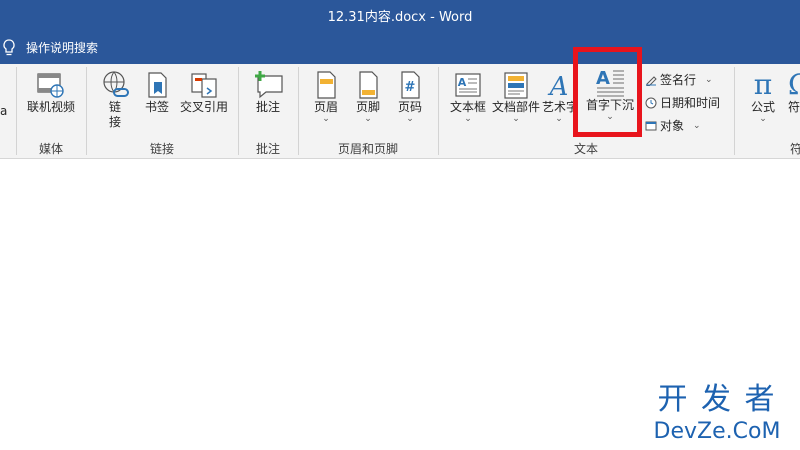 The width and height of the screenshot is (800, 450). I want to click on cross-reference-icon, so click(204, 85).